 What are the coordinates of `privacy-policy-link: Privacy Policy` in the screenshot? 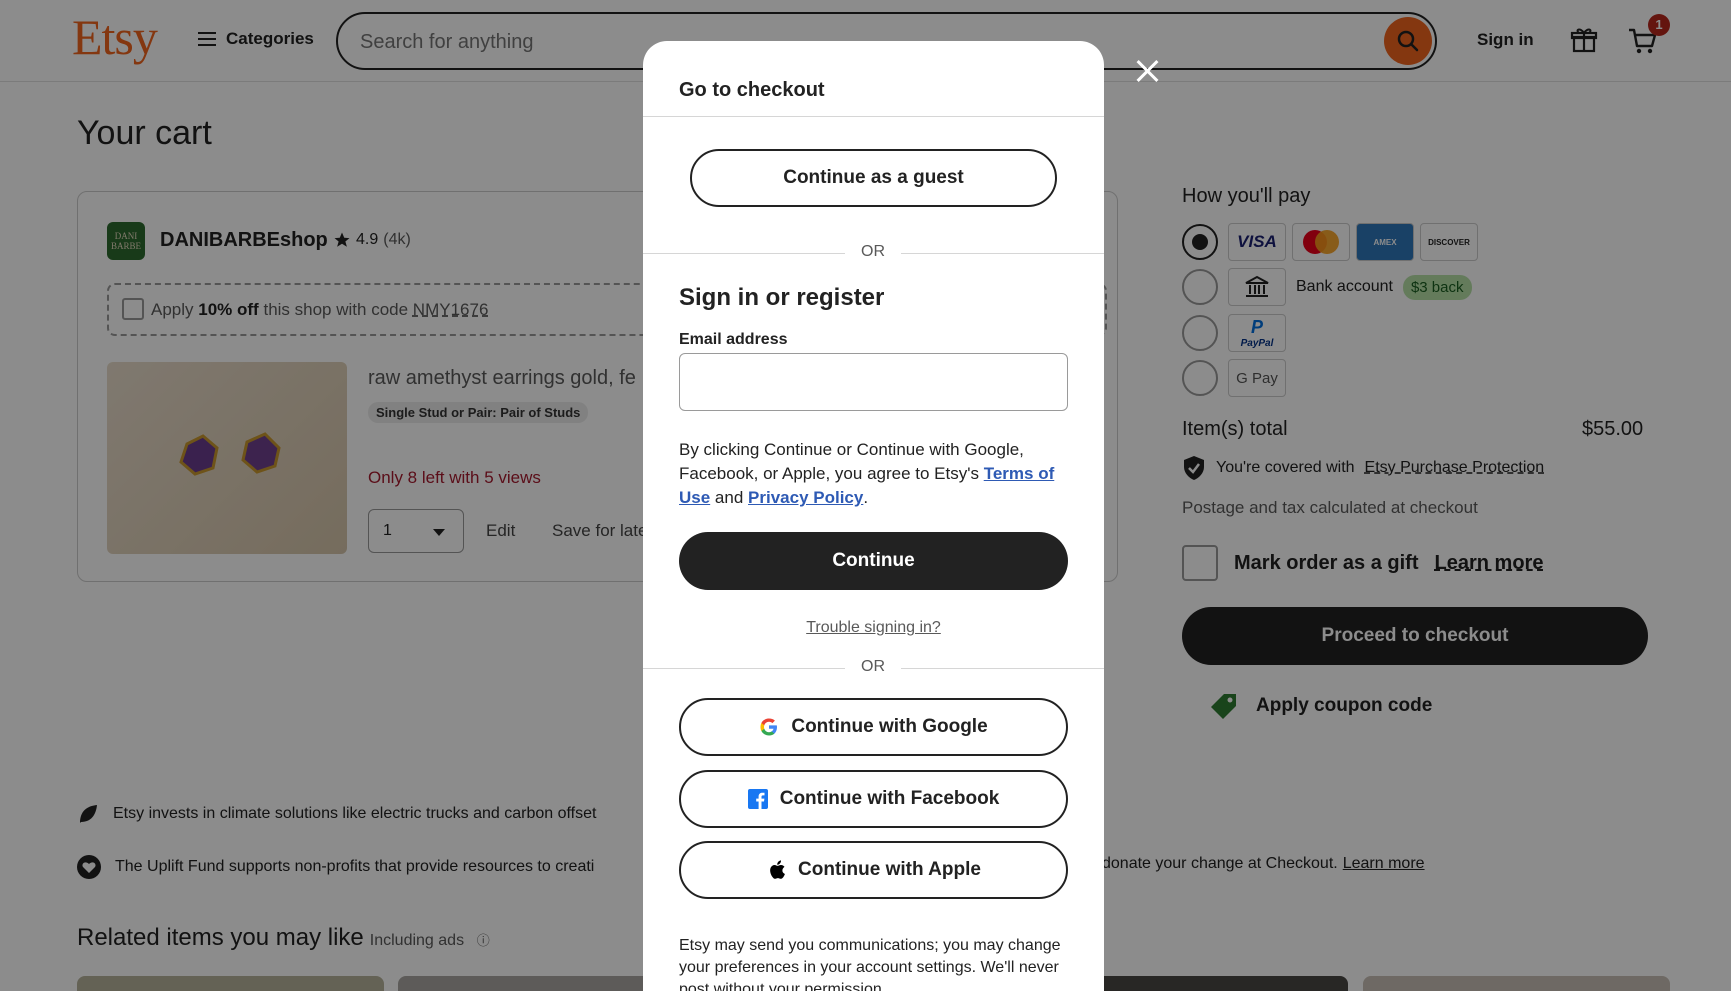 It's located at (805, 497).